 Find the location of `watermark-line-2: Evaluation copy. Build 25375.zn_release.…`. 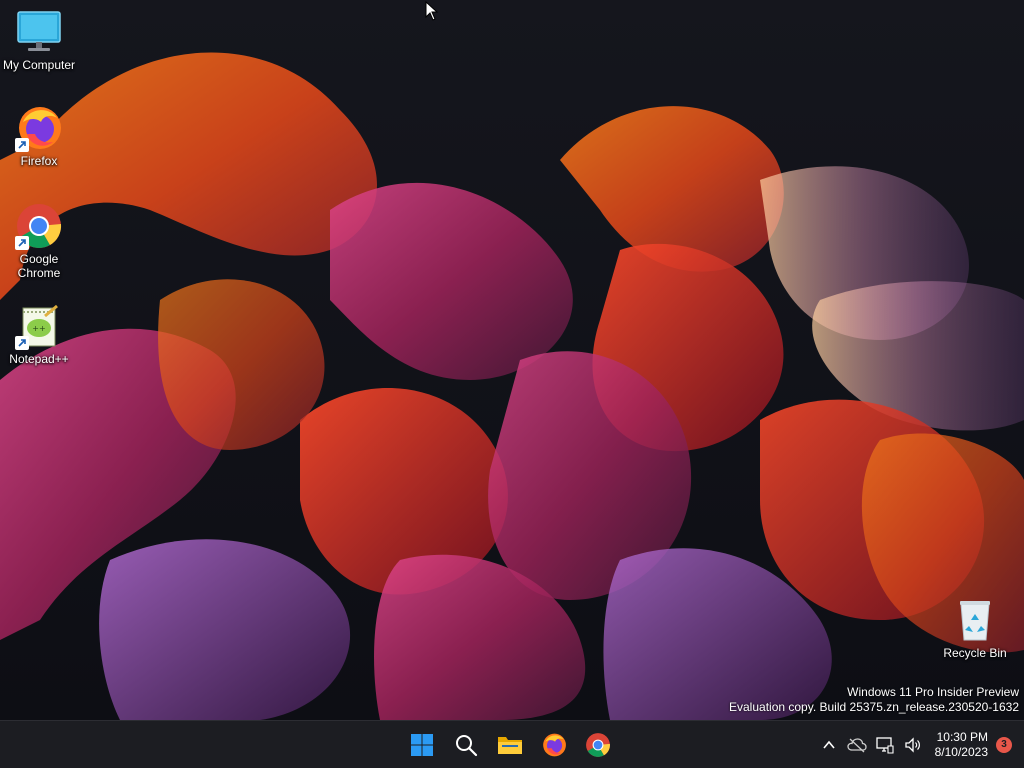

watermark-line-2: Evaluation copy. Build 25375.zn_release.… is located at coordinates (874, 707).